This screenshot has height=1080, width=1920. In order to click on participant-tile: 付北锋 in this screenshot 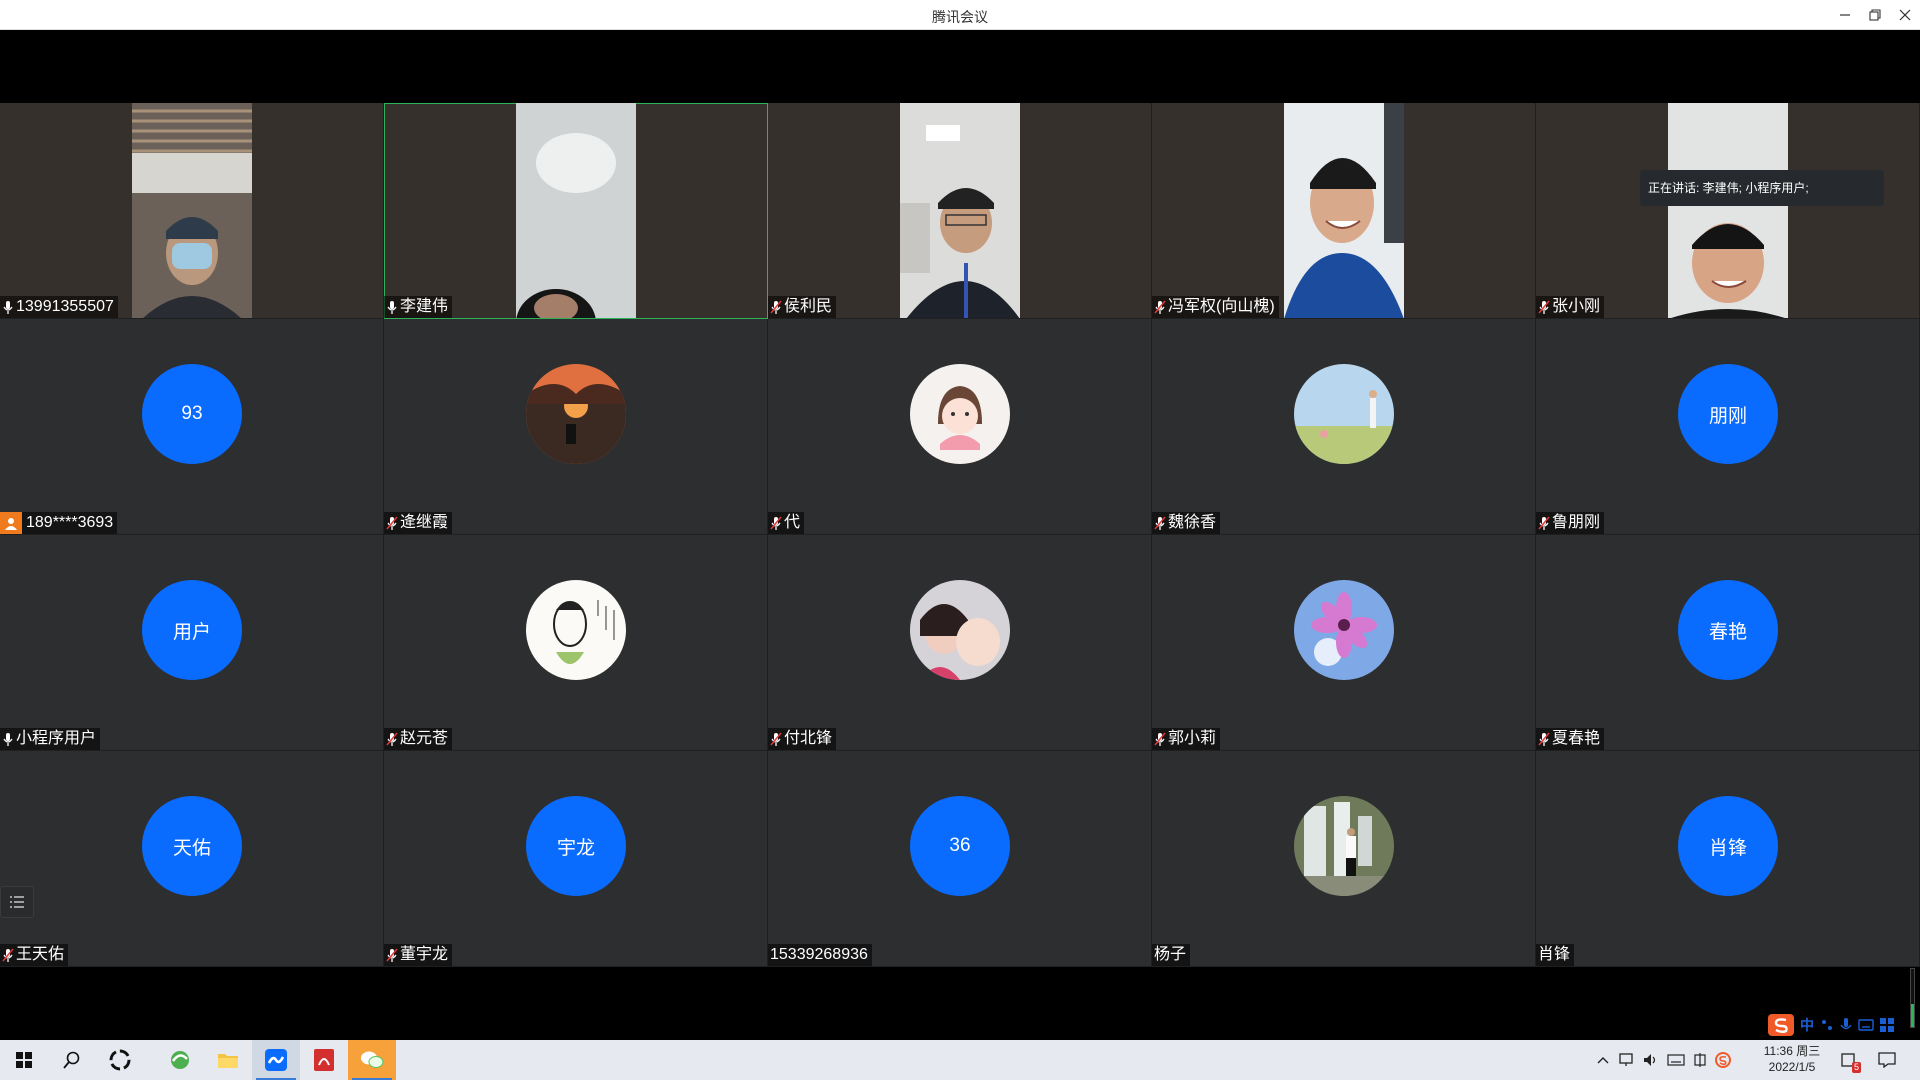, I will do `click(960, 643)`.